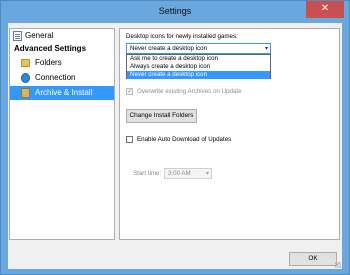 This screenshot has height=275, width=350. What do you see at coordinates (182, 36) in the screenshot?
I see `desktop-icons-label: Desktop icons for newly installed games:` at bounding box center [182, 36].